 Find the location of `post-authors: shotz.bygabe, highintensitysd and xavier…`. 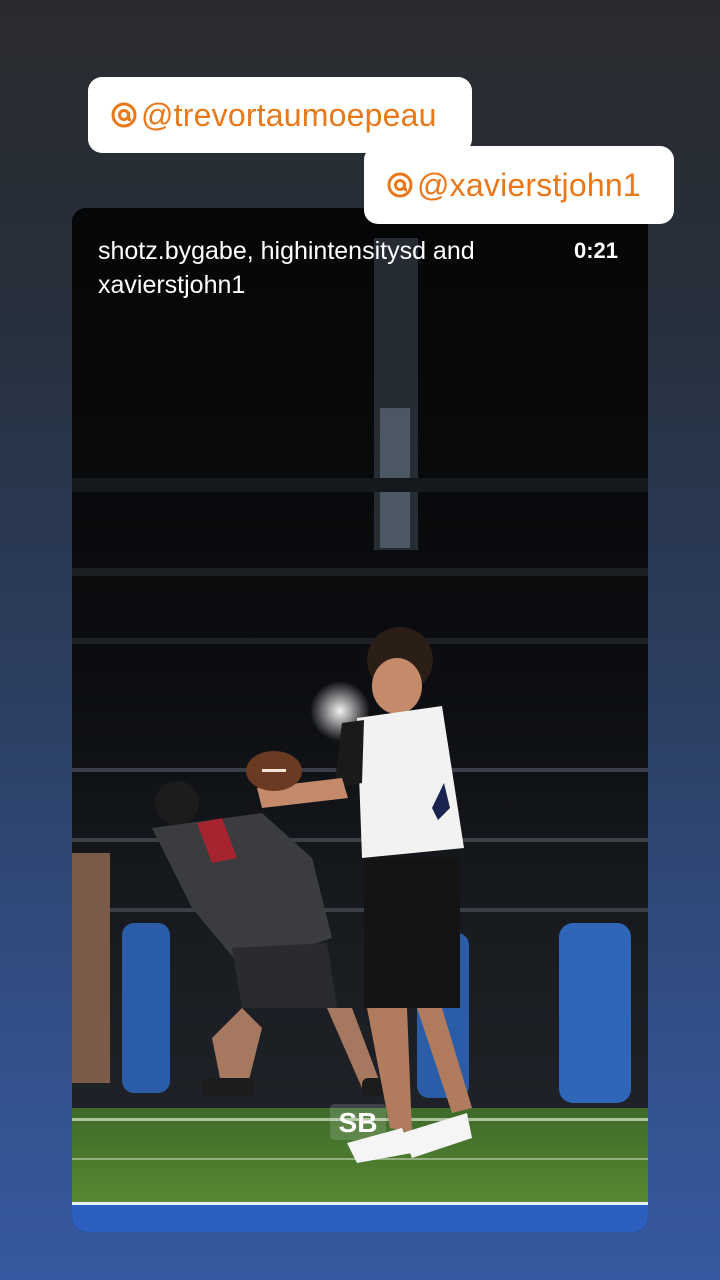

post-authors: shotz.bygabe, highintensitysd and xavier… is located at coordinates (286, 268).